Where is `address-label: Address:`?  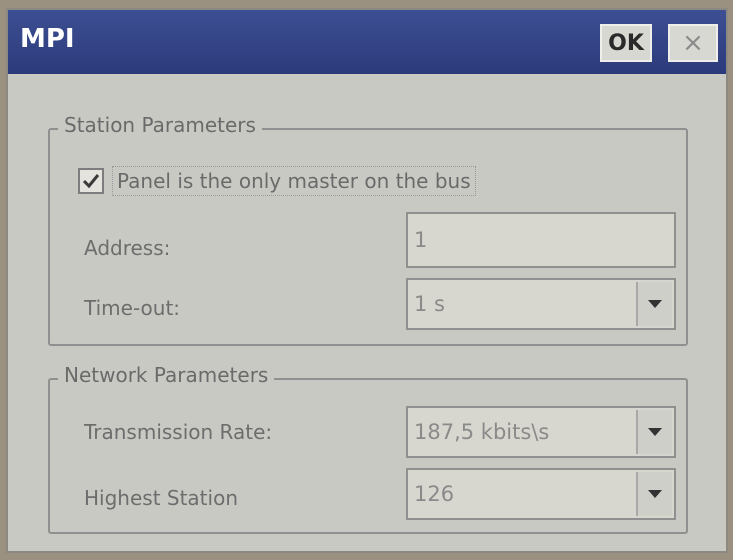 address-label: Address: is located at coordinates (127, 248).